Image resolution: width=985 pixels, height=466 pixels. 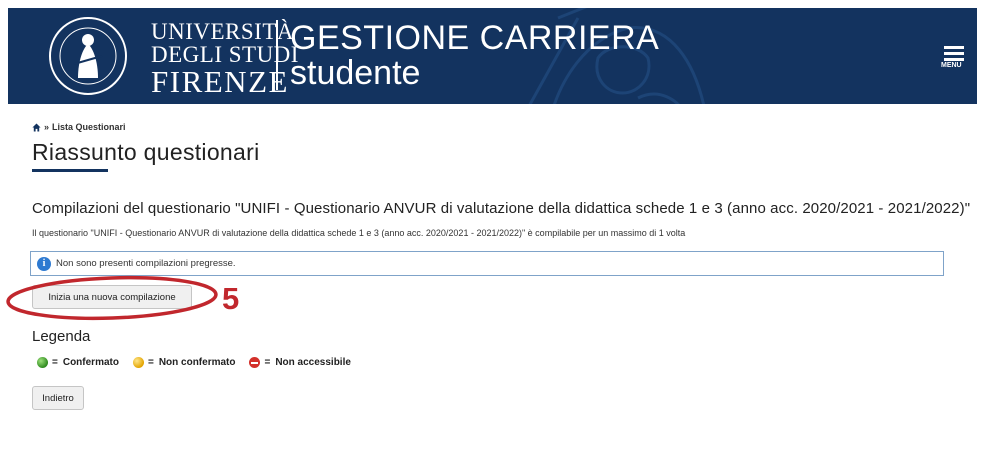 I want to click on menu-button: MENU, so click(x=954, y=62).